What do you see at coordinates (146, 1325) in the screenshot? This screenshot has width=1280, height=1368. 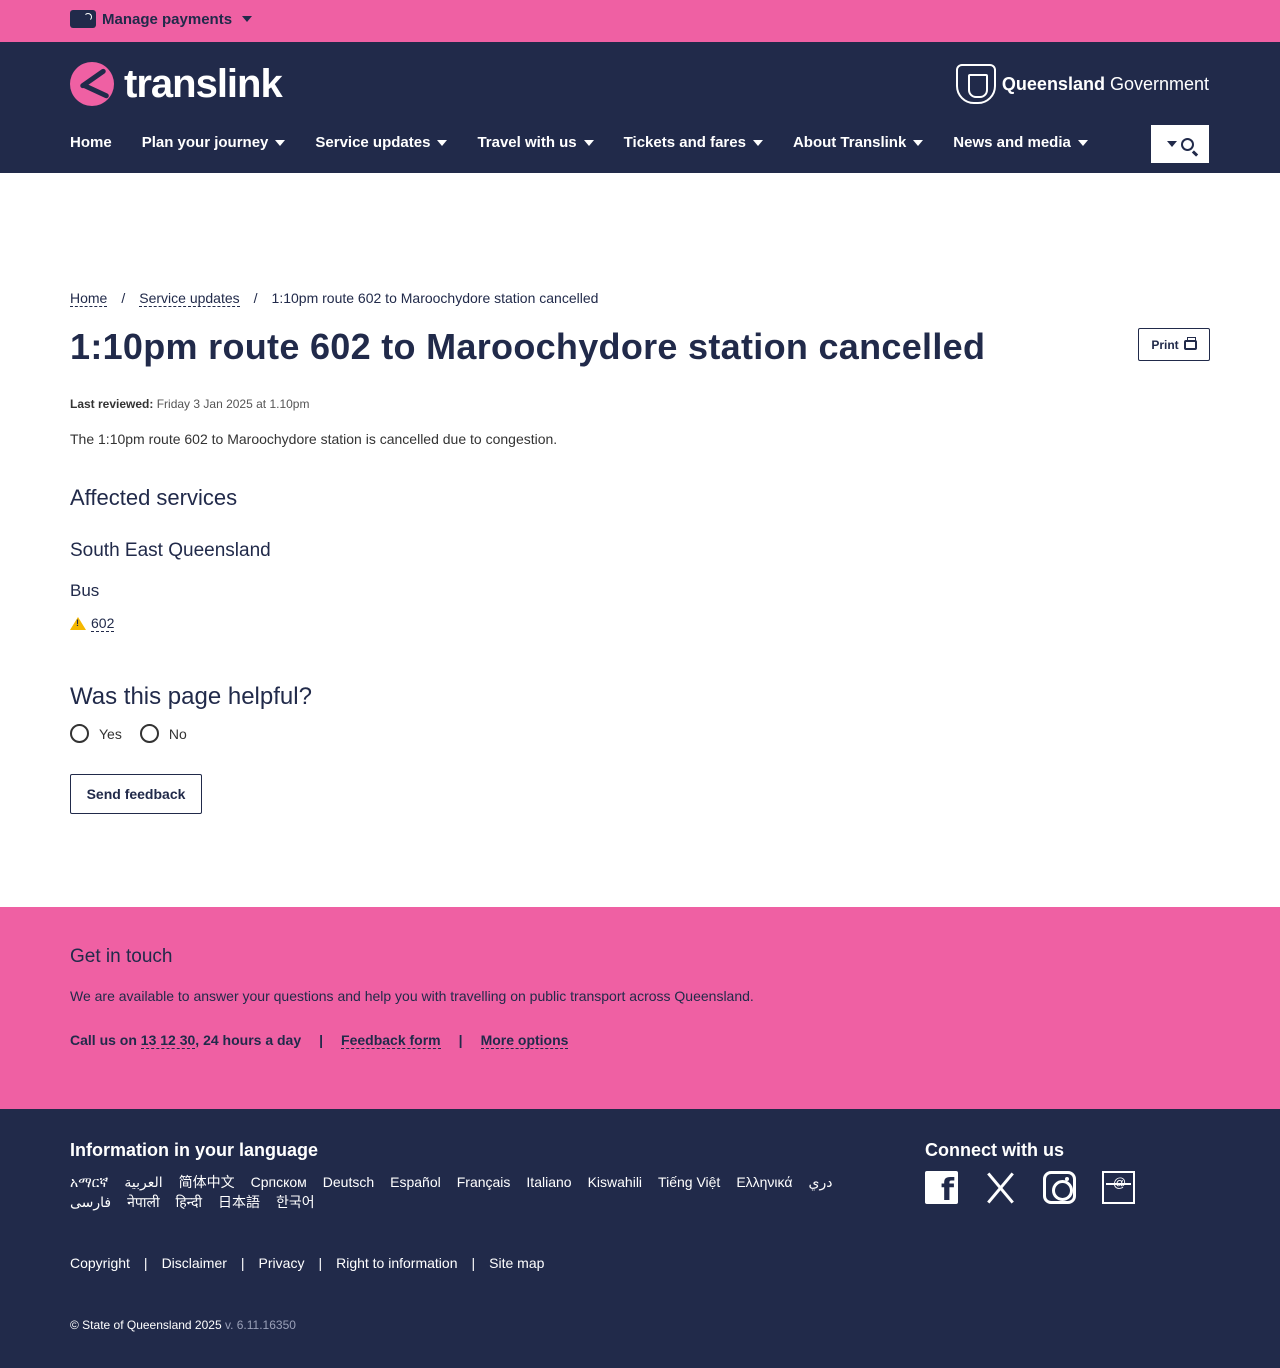 I see `copyright-text: © State of Queensland 2025` at bounding box center [146, 1325].